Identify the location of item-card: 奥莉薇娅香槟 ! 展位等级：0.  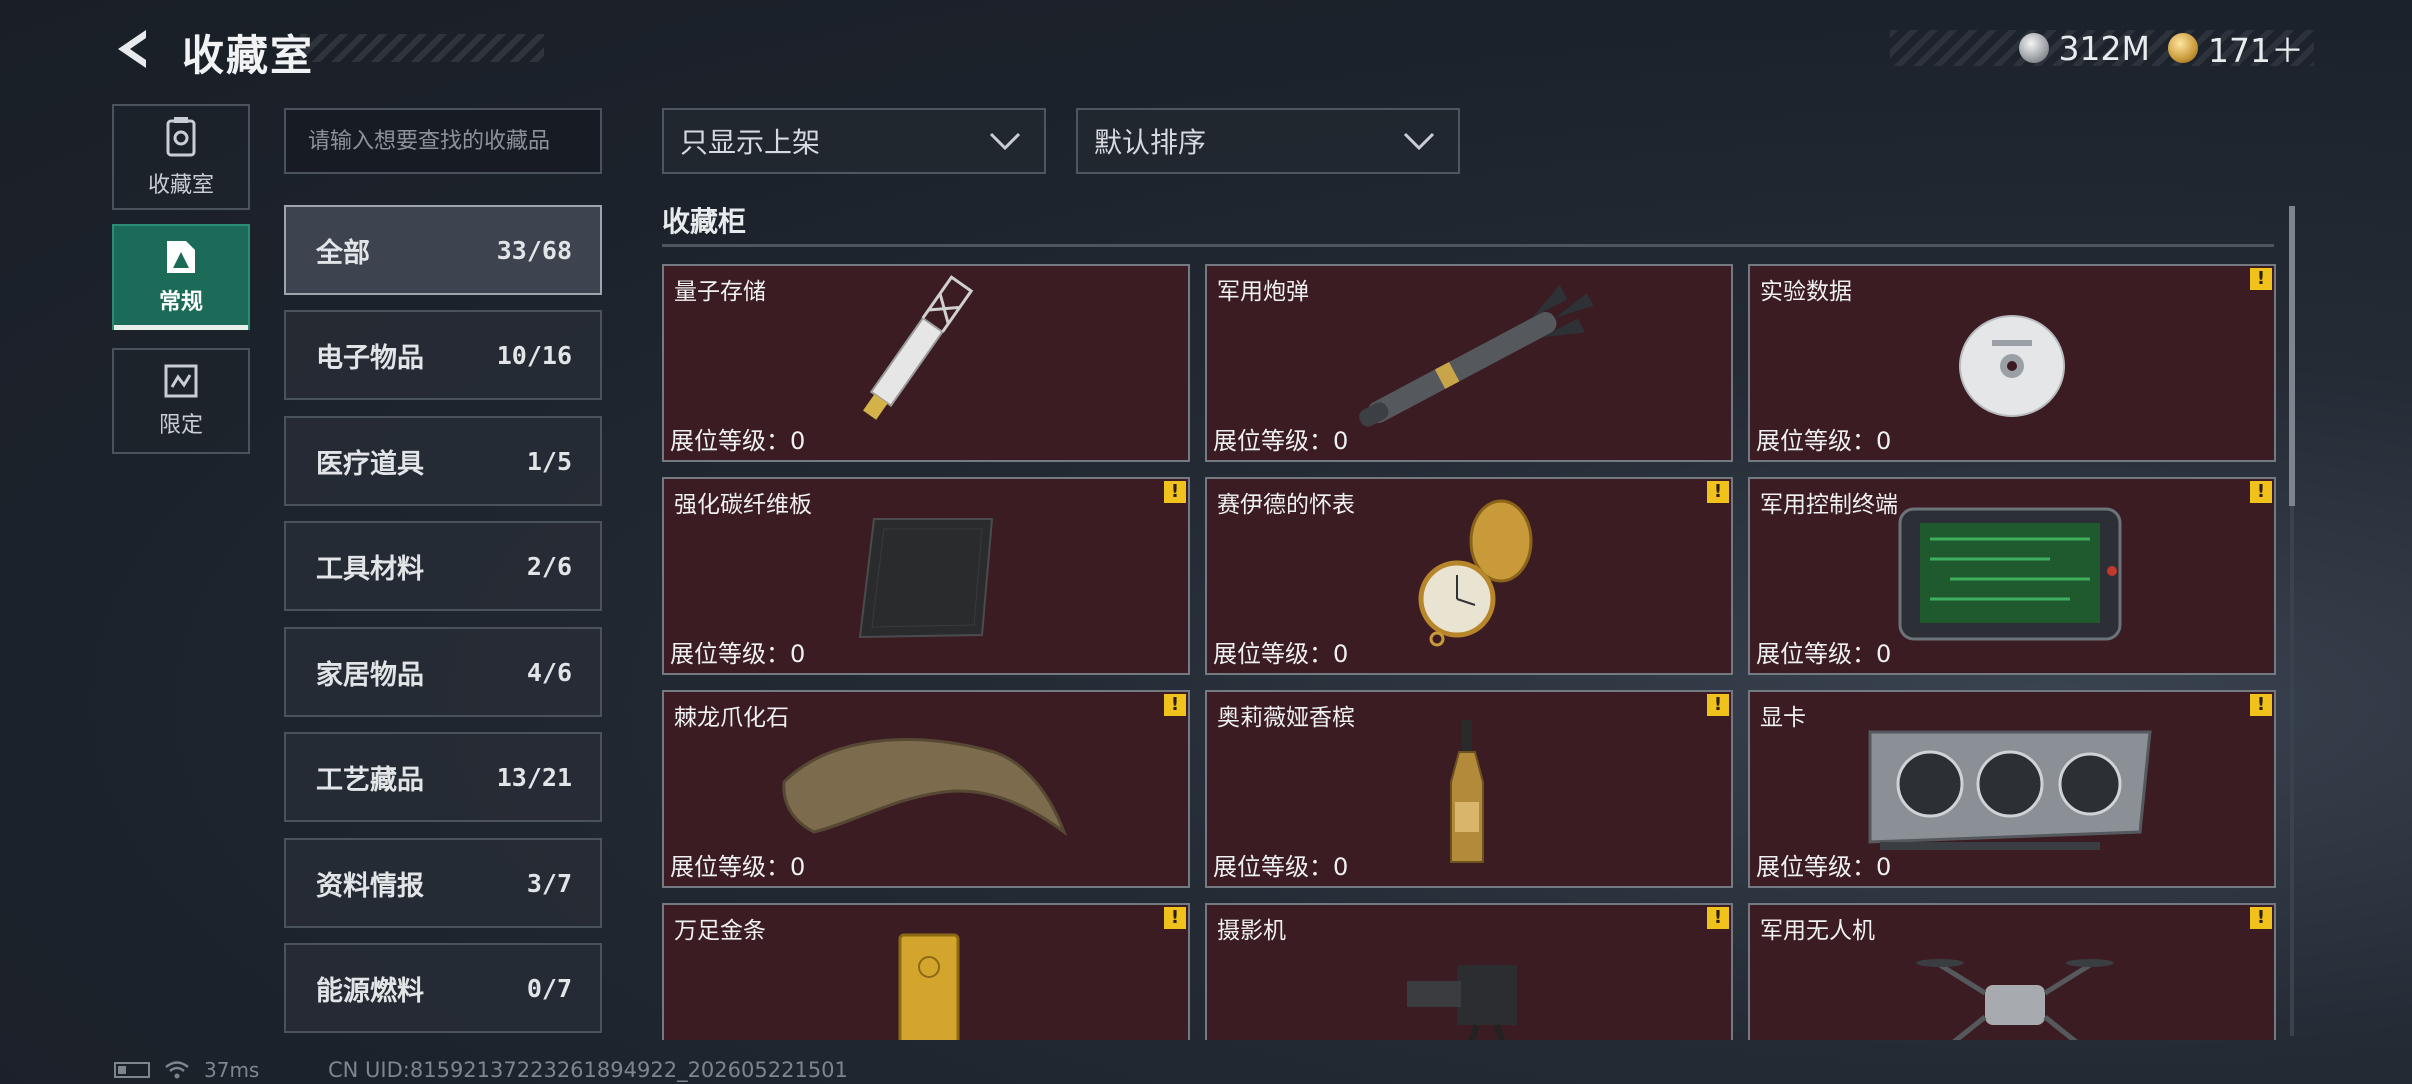
(1469, 789).